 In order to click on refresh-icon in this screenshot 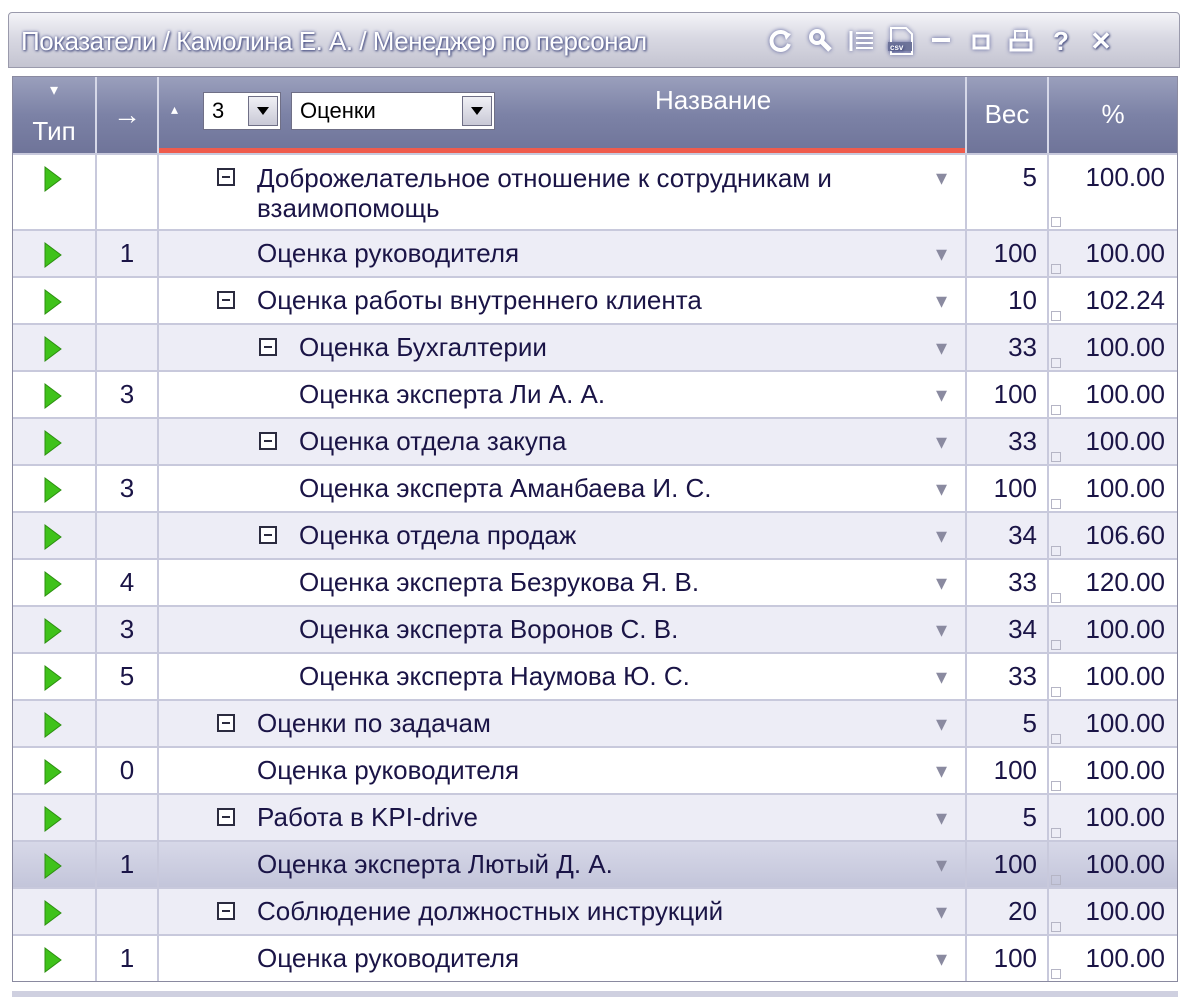, I will do `click(781, 41)`.